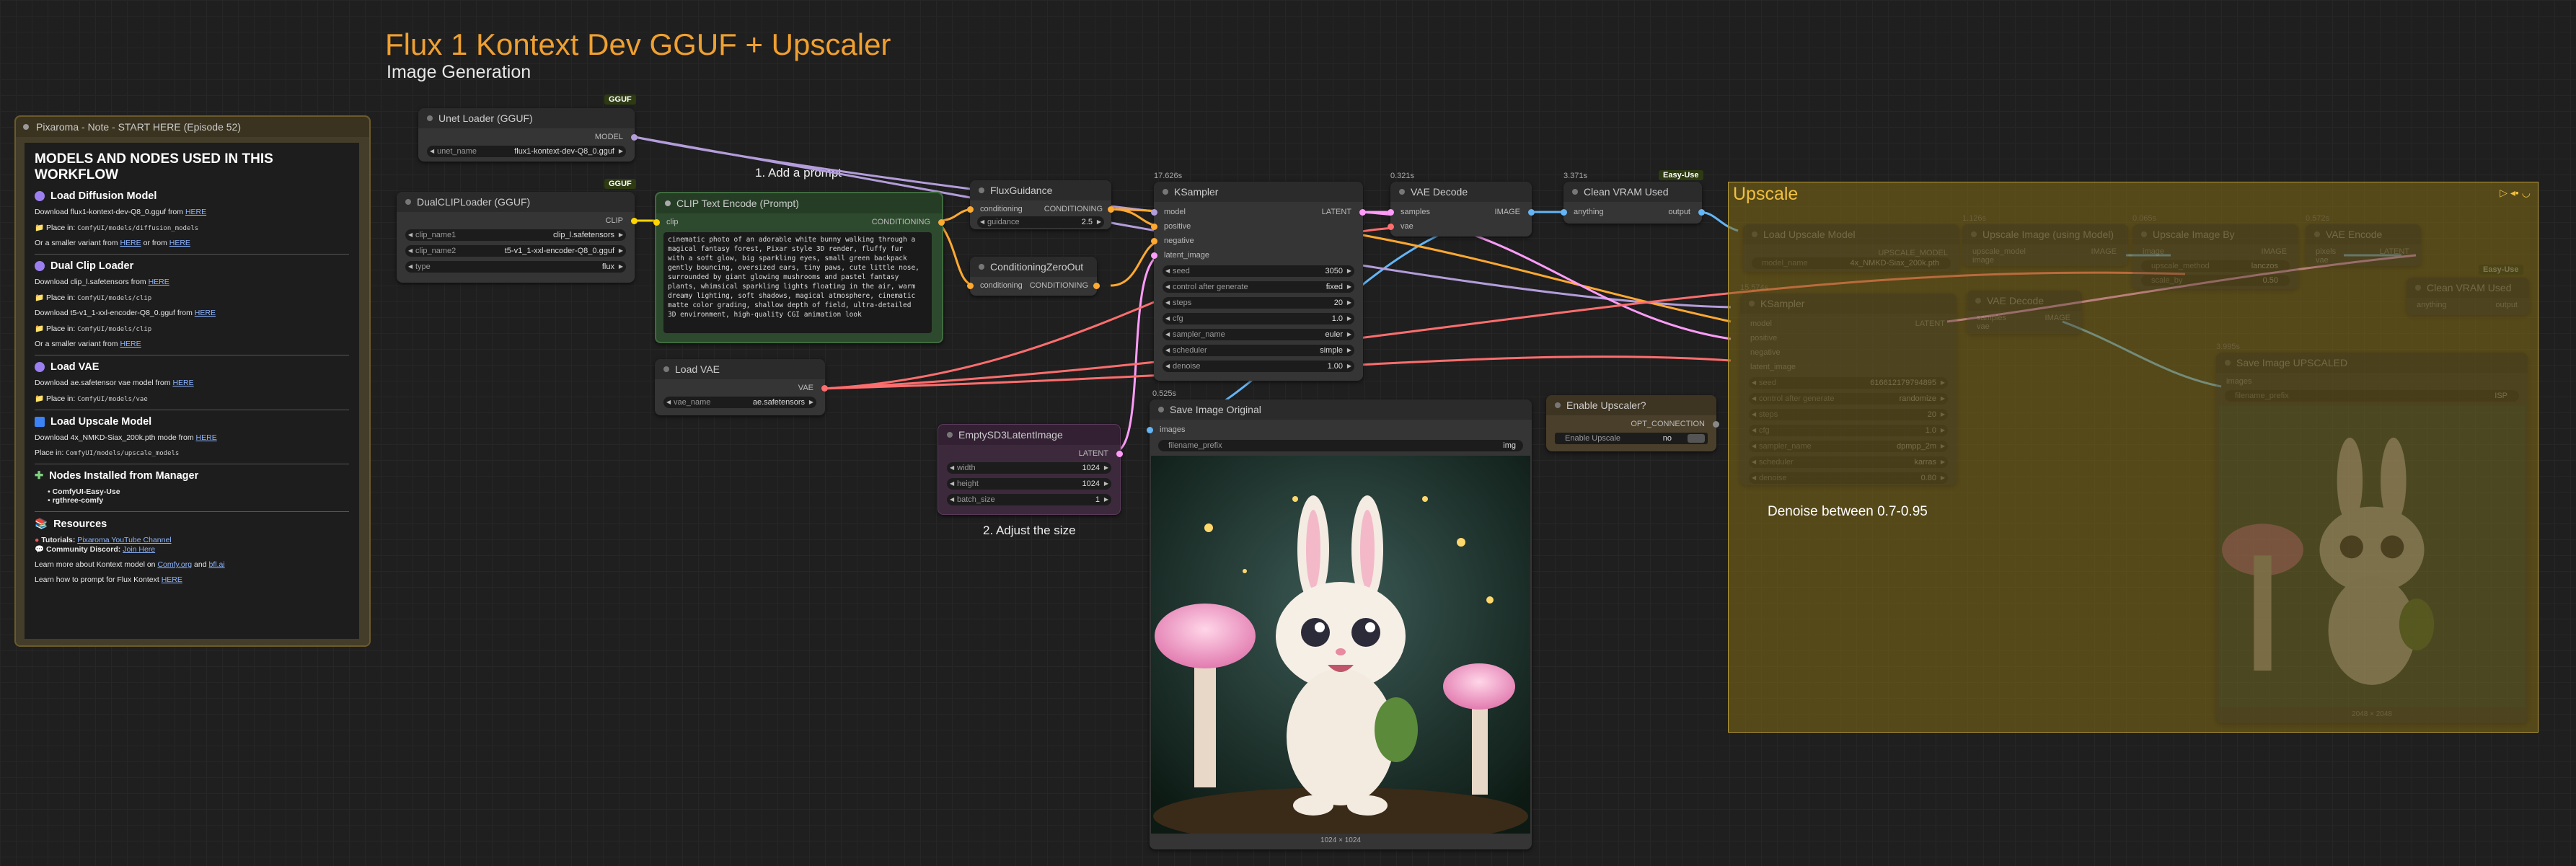  What do you see at coordinates (2515, 193) in the screenshot?
I see `group-controls-icon: ▷ ◂▪ ◡` at bounding box center [2515, 193].